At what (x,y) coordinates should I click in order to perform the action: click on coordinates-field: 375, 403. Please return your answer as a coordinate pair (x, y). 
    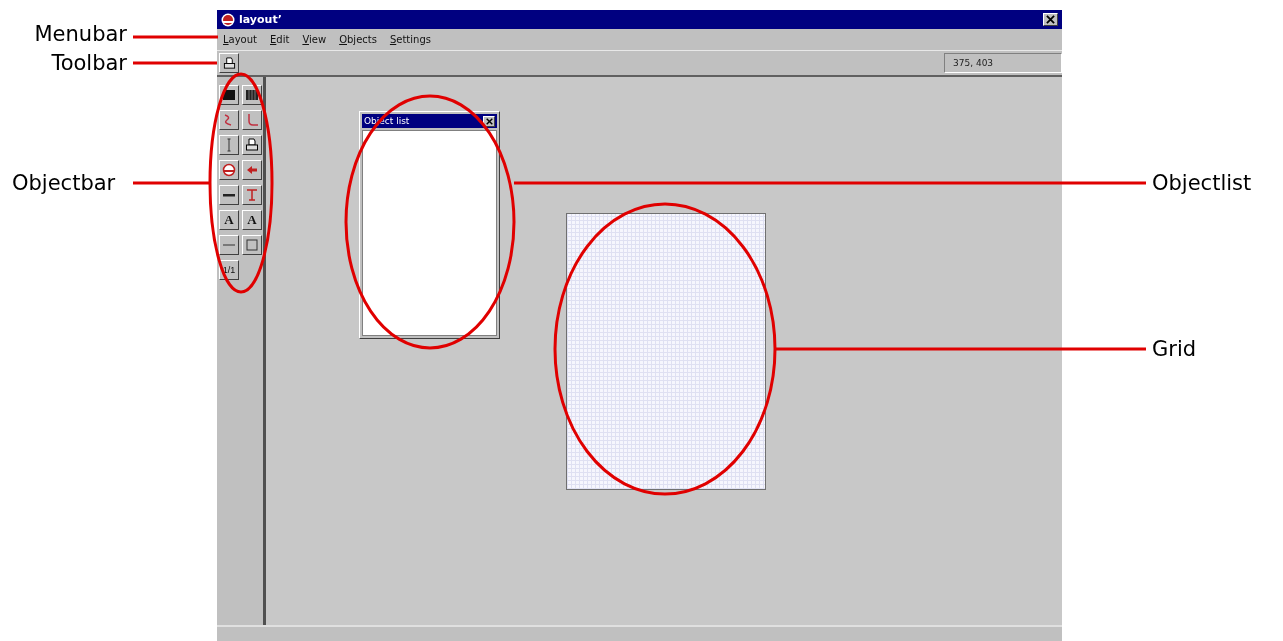
    Looking at the image, I should click on (1003, 63).